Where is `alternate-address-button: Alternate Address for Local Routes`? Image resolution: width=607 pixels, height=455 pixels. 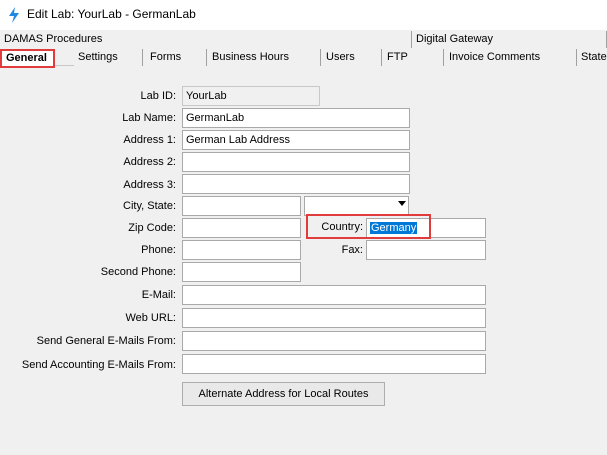 alternate-address-button: Alternate Address for Local Routes is located at coordinates (283, 394).